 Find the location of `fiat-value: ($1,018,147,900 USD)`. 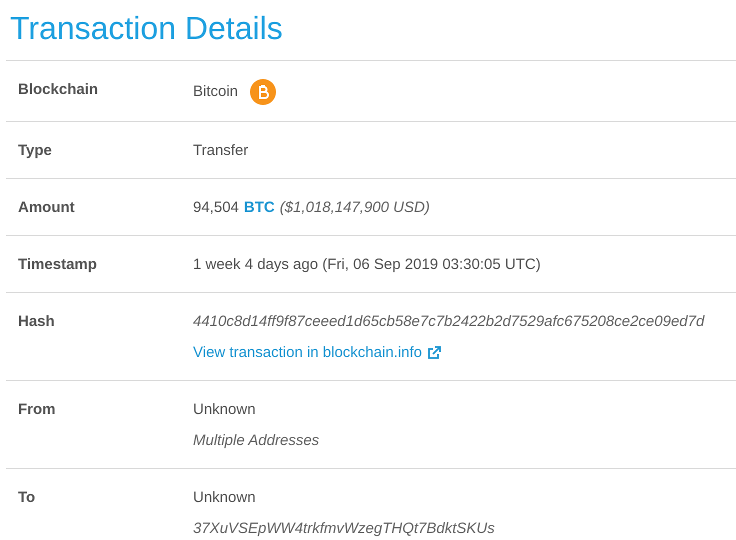

fiat-value: ($1,018,147,900 USD) is located at coordinates (355, 208).